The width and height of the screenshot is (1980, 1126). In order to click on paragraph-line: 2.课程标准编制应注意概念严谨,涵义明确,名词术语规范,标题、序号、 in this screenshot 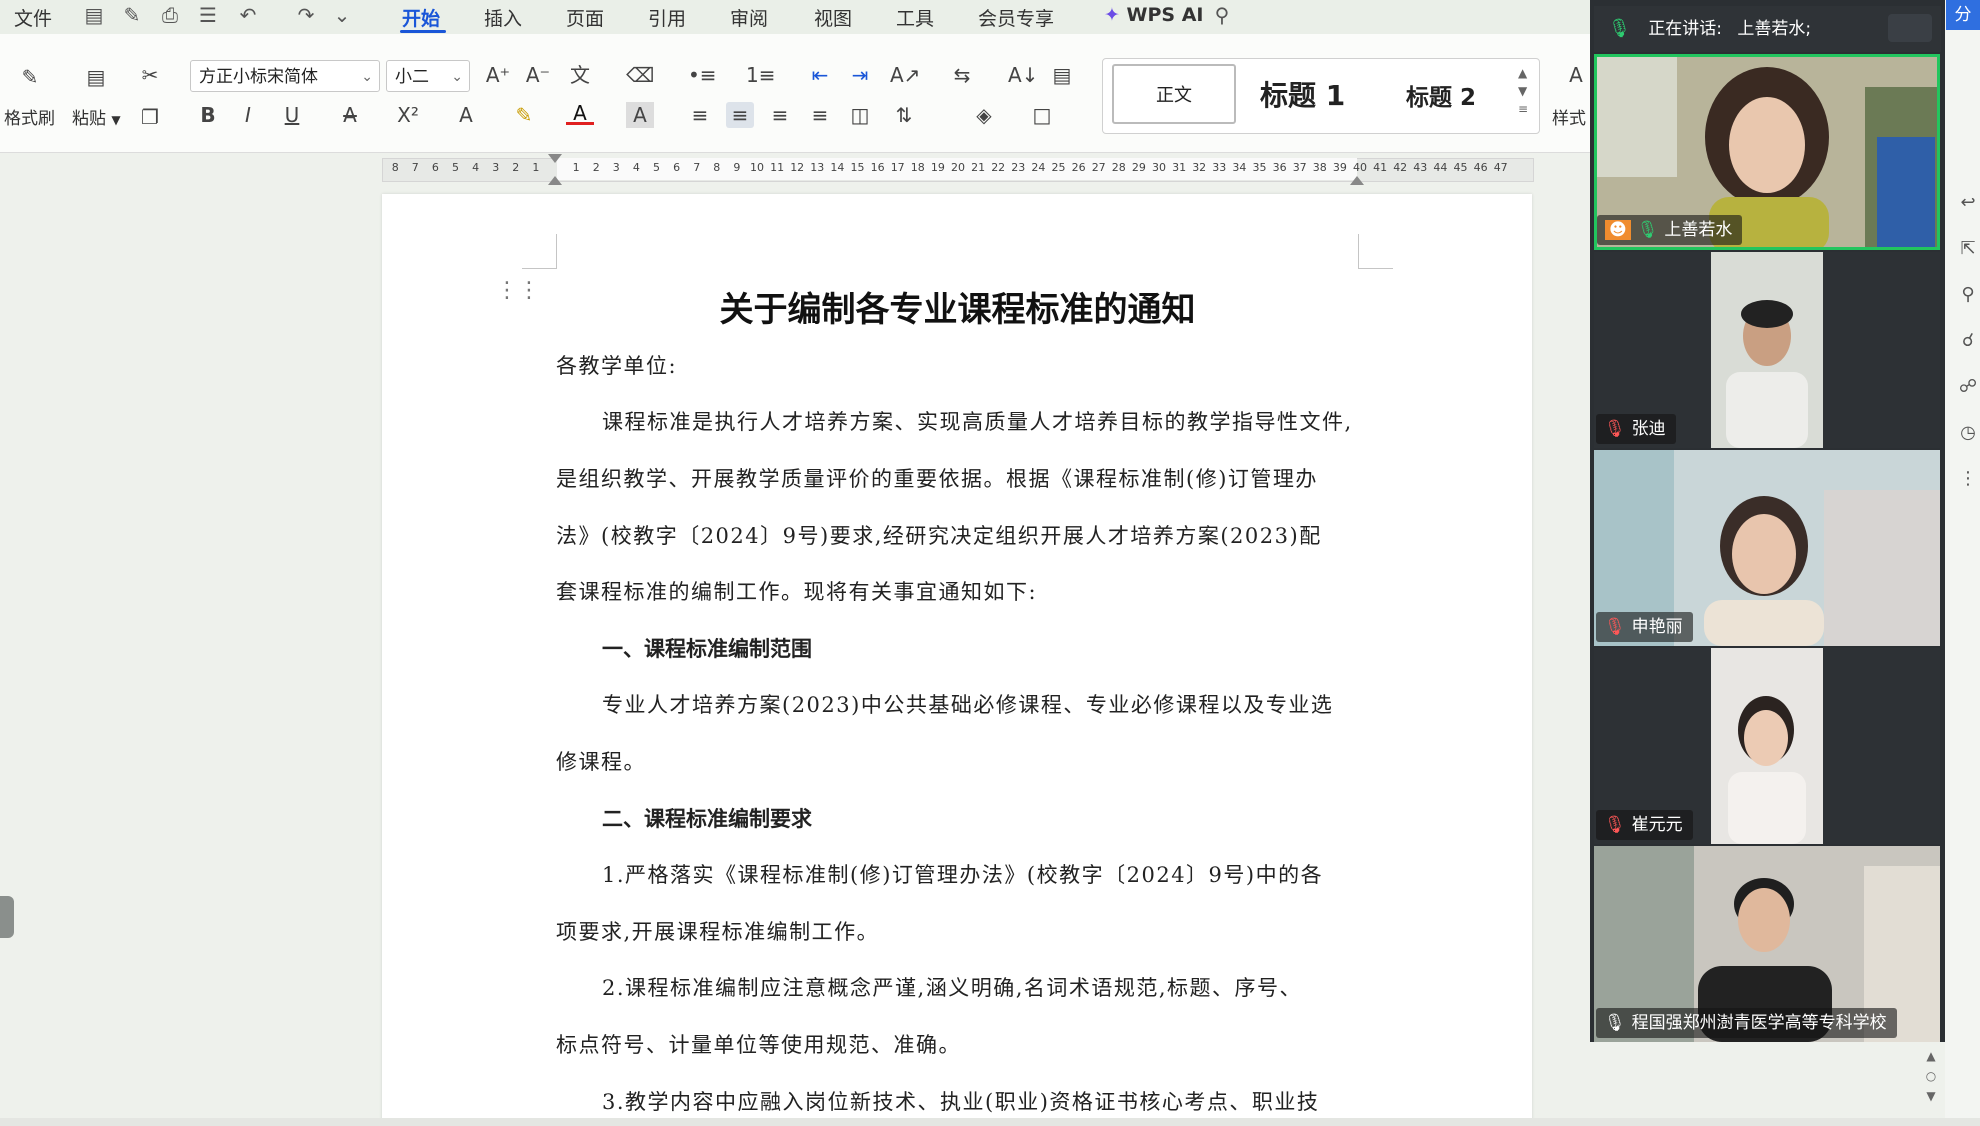, I will do `click(952, 987)`.